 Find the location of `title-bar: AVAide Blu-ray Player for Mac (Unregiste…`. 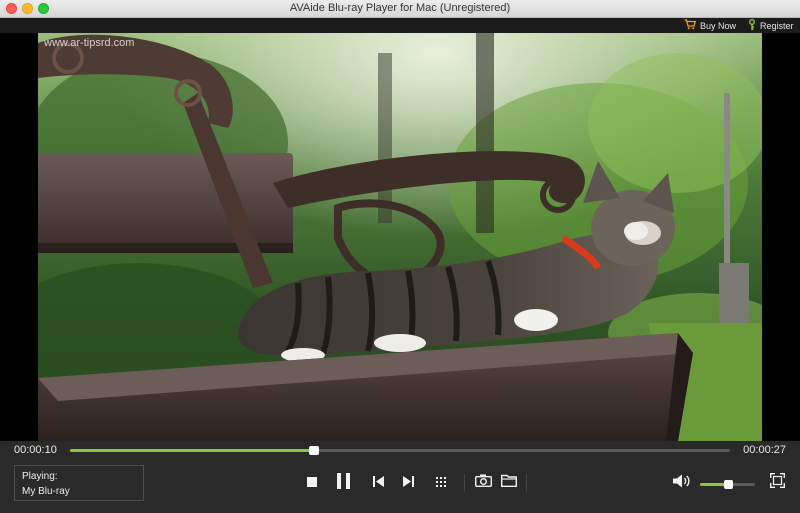

title-bar: AVAide Blu-ray Player for Mac (Unregiste… is located at coordinates (400, 9).